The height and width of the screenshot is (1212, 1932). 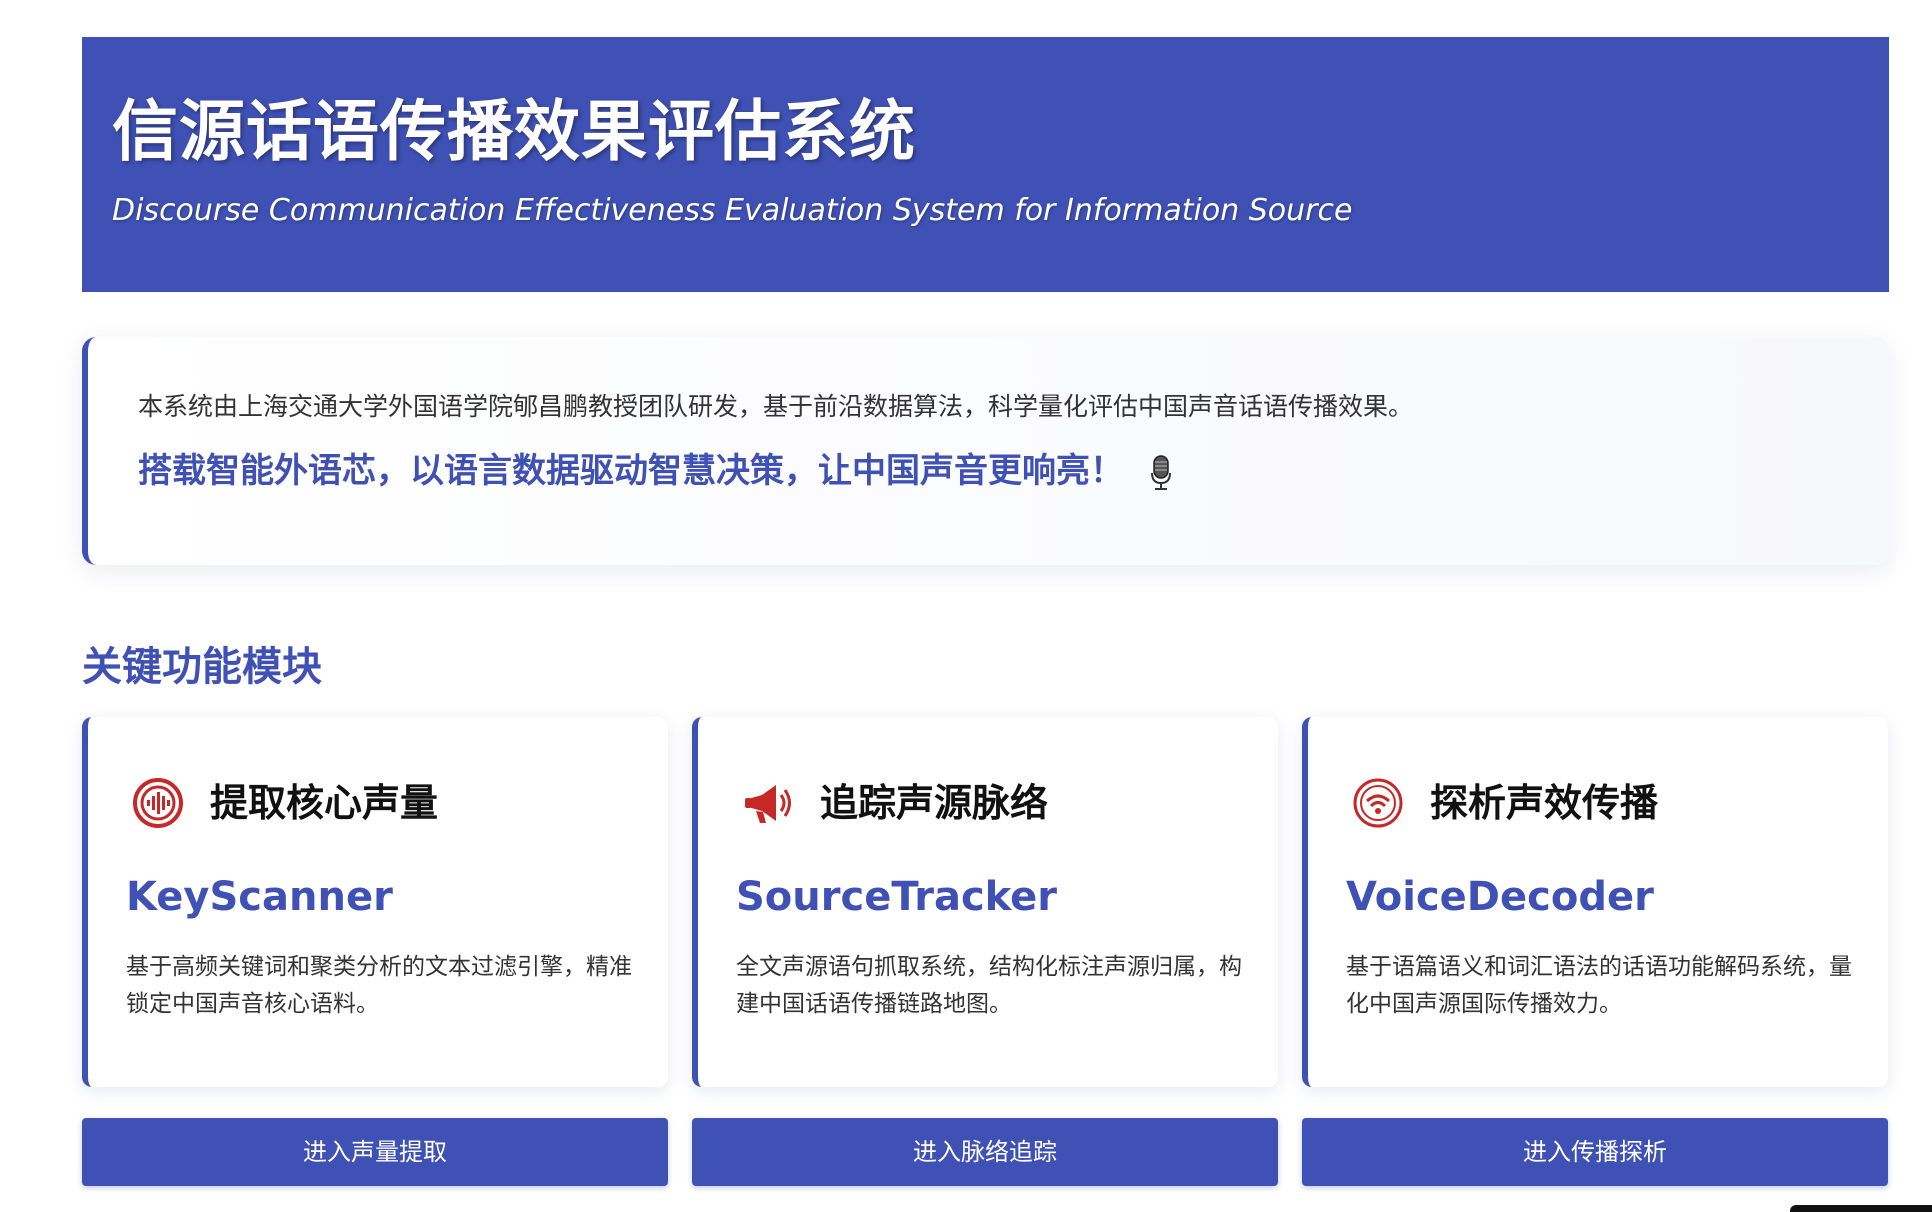 I want to click on enter-voicedecoder-button: 进入传播探析, so click(x=1595, y=1152).